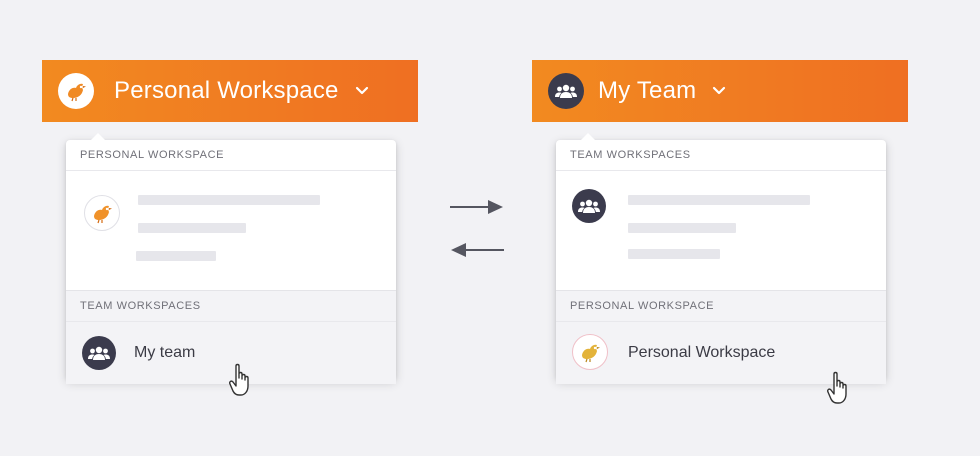 Image resolution: width=980 pixels, height=456 pixels. What do you see at coordinates (477, 250) in the screenshot?
I see `arrow-left-icon` at bounding box center [477, 250].